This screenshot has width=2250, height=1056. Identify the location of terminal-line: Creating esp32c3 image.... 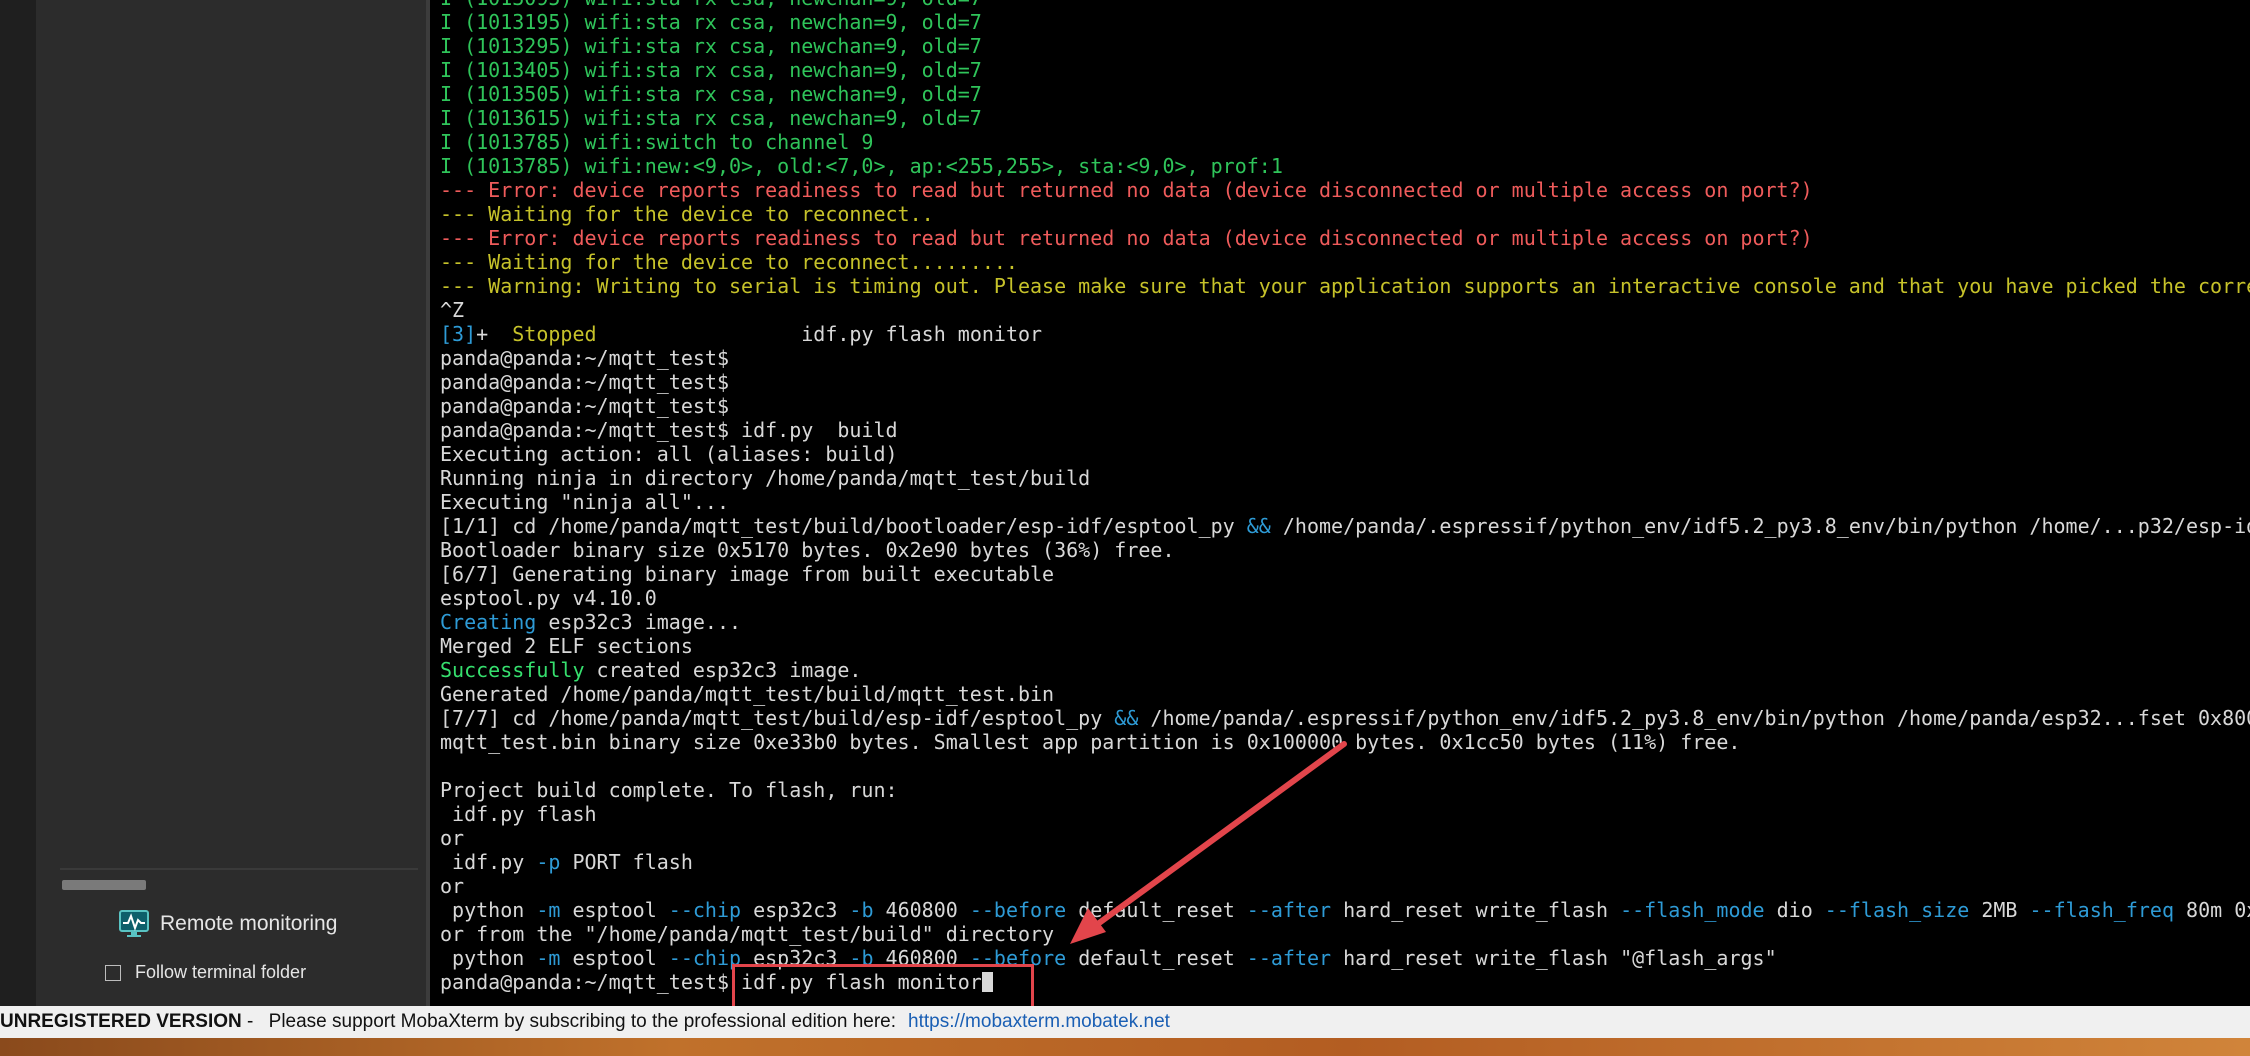
(591, 622).